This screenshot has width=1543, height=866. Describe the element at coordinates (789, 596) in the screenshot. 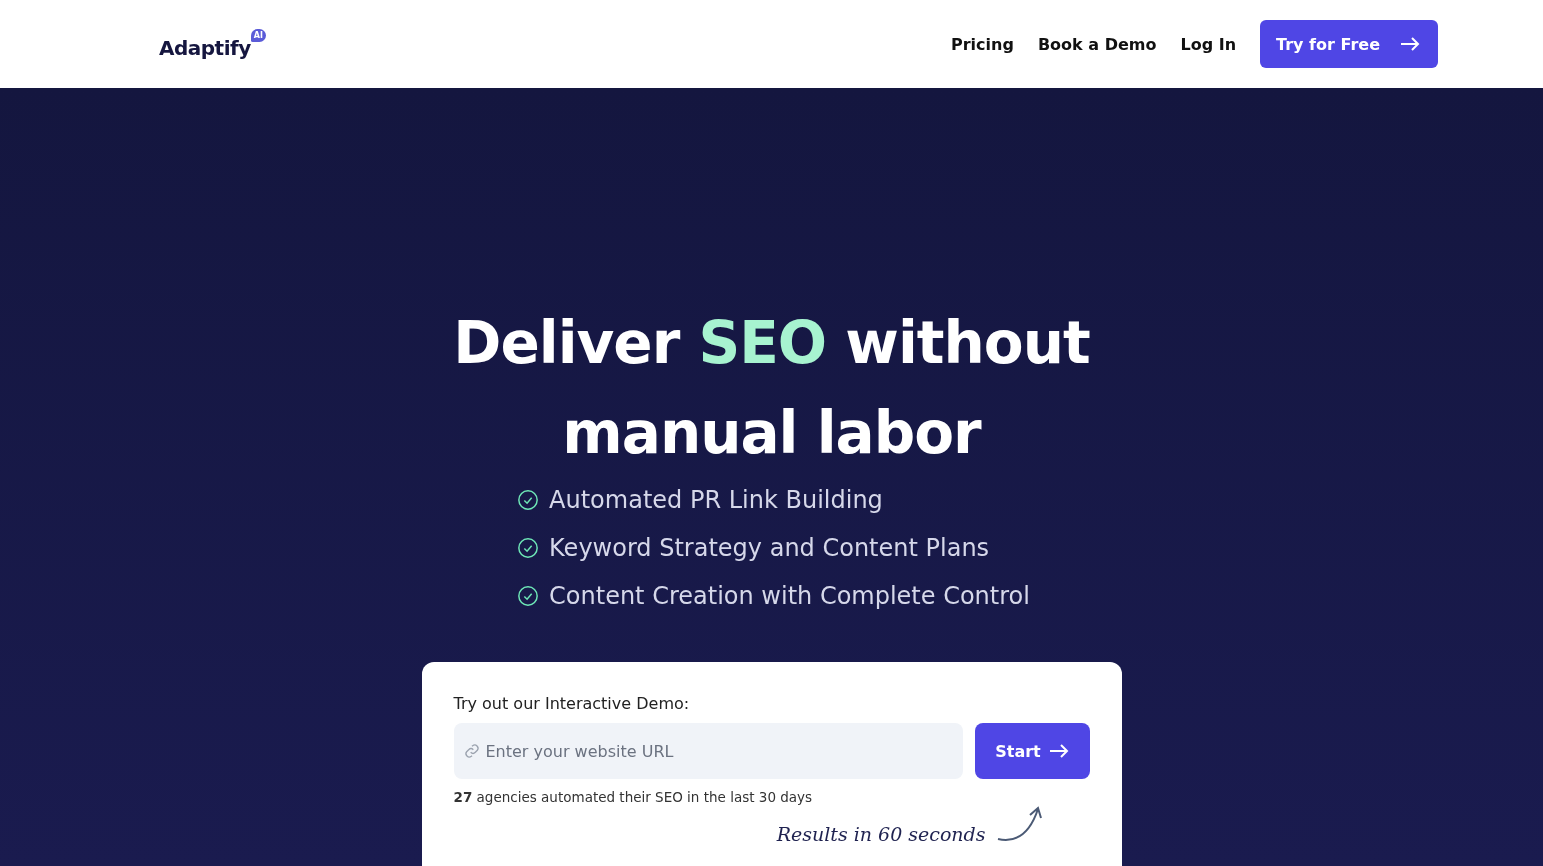

I see `feature-text: Content Creation with Complete Control` at that location.